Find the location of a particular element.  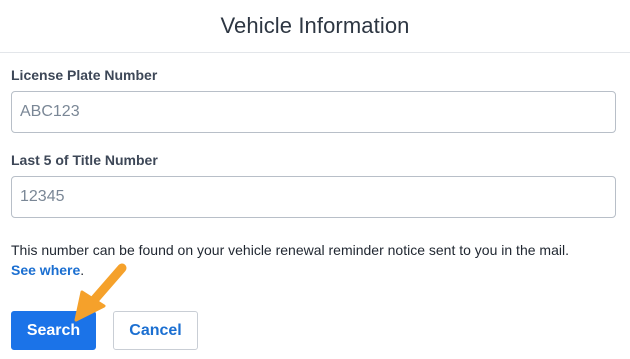

cancel-button: Cancel is located at coordinates (155, 330).